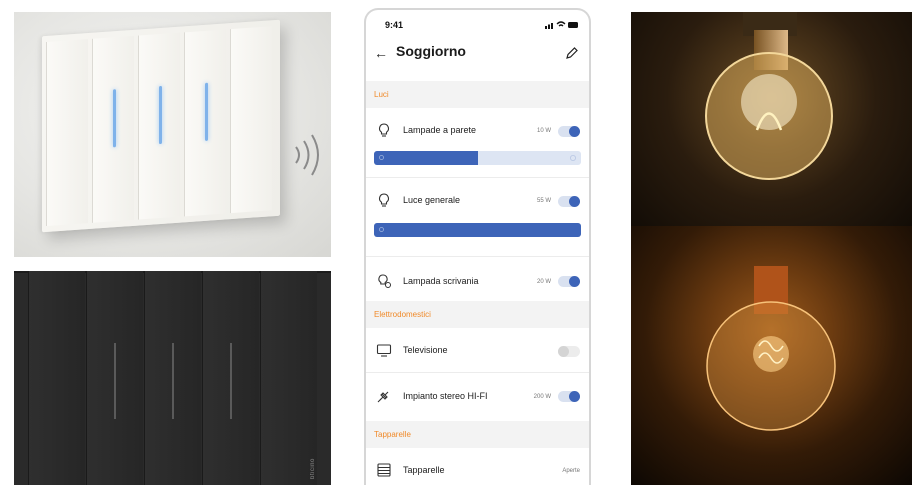 The image size is (913, 485). I want to click on shutter-icon, so click(384, 470).